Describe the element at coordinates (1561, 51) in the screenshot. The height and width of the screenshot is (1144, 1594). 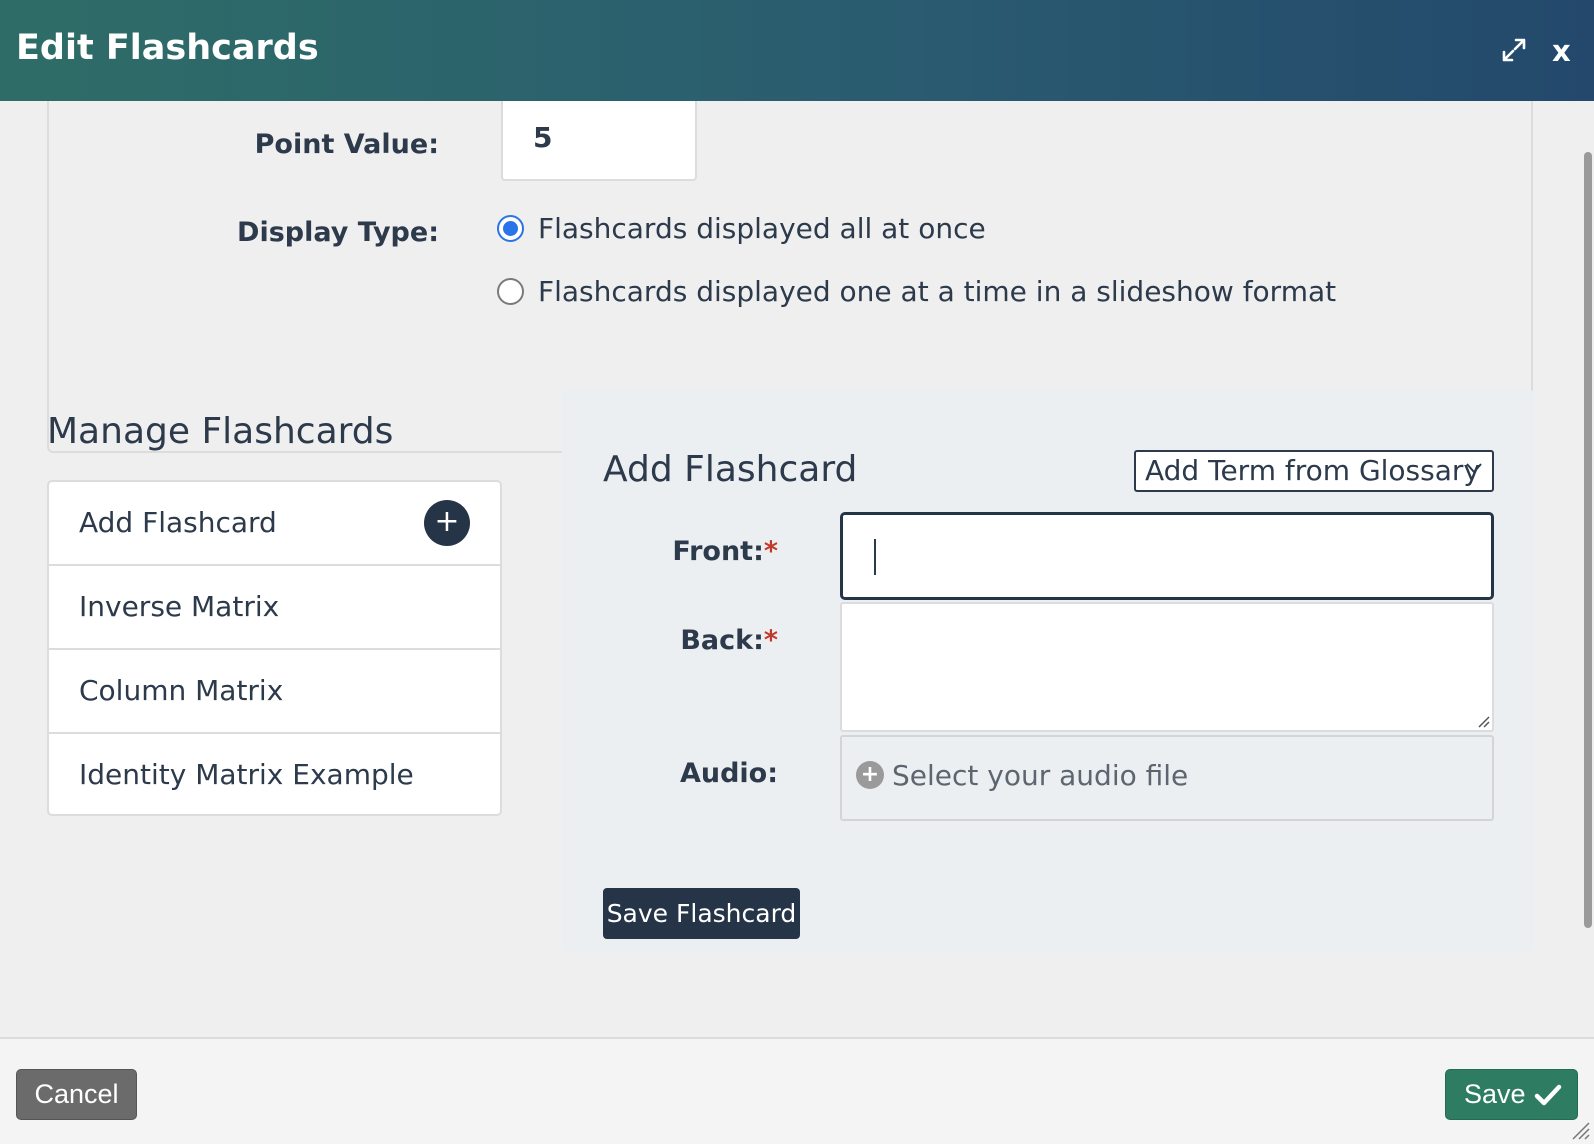
I see `close-button: x` at that location.